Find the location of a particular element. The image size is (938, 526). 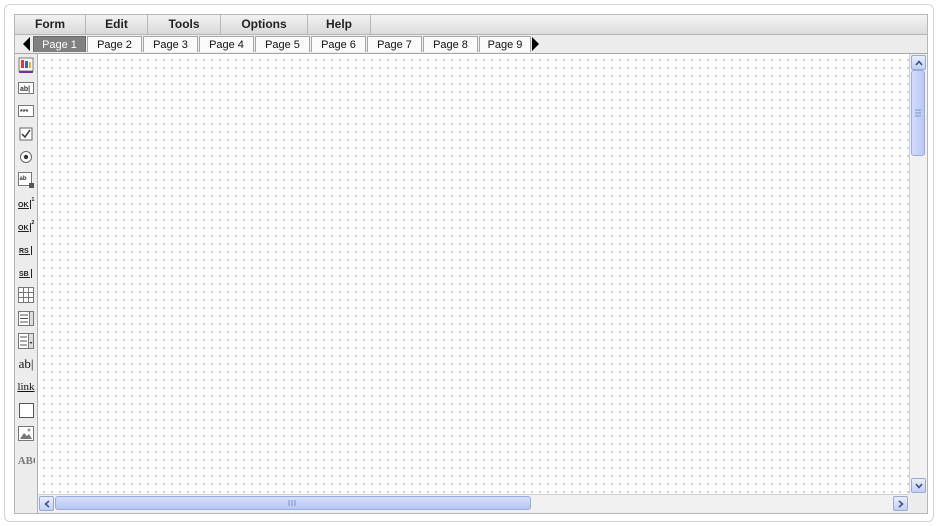

image-icon is located at coordinates (26, 433).